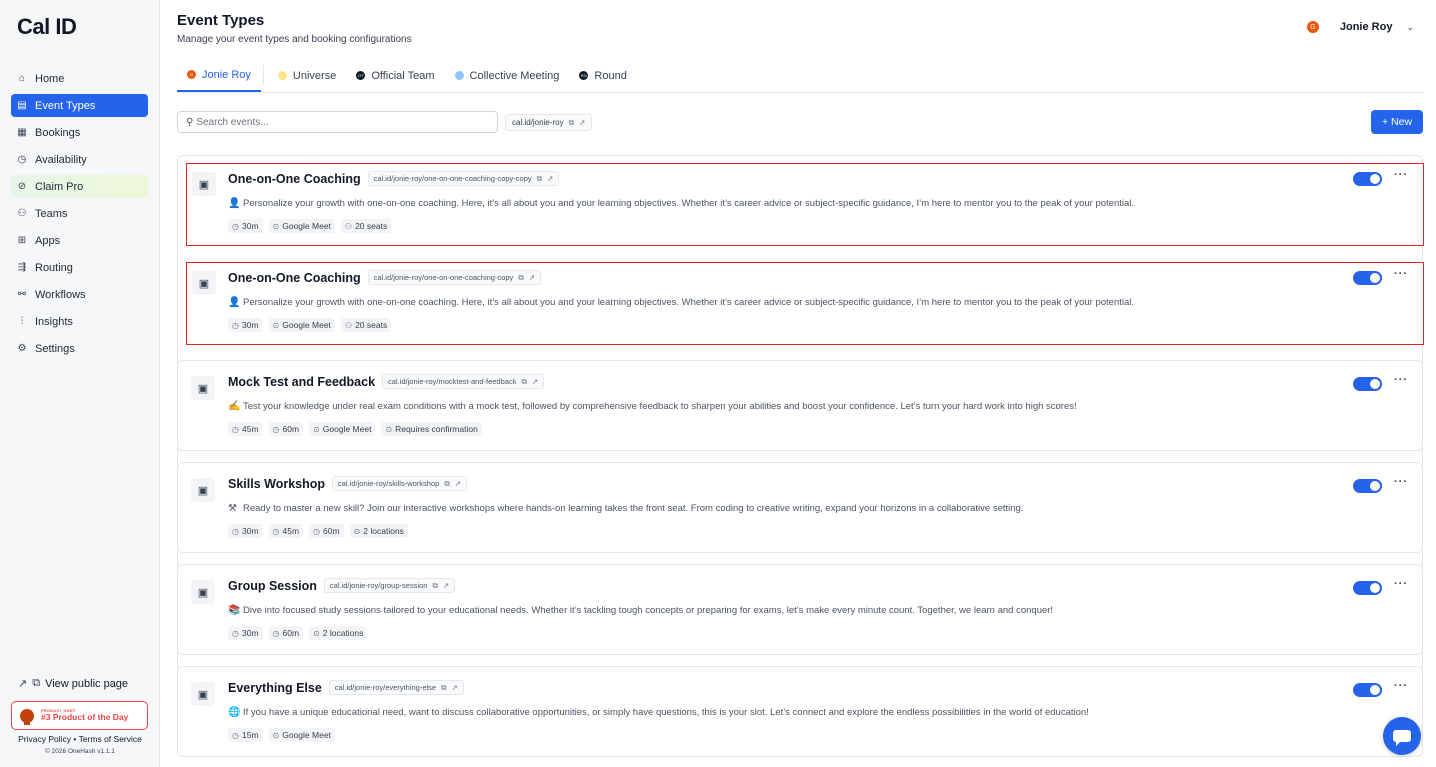  What do you see at coordinates (1402, 736) in the screenshot?
I see `chat-support-button` at bounding box center [1402, 736].